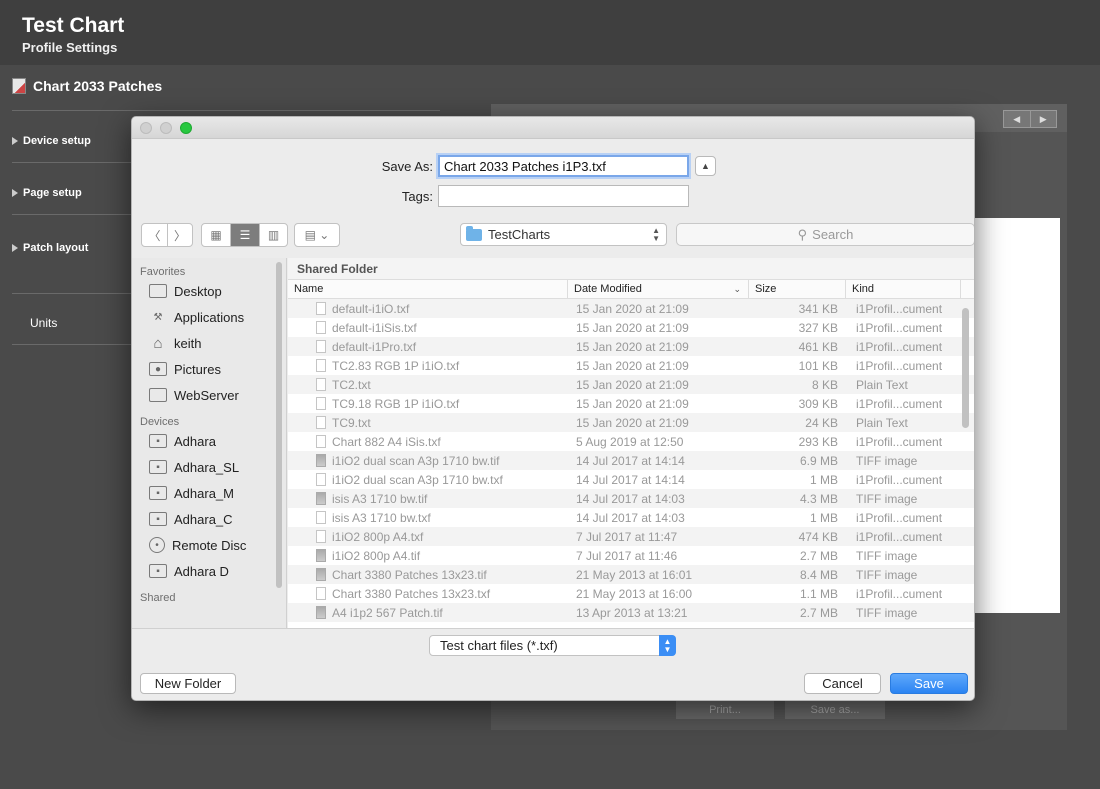 The width and height of the screenshot is (1100, 789). I want to click on icon-view-icon: ▦, so click(216, 235).